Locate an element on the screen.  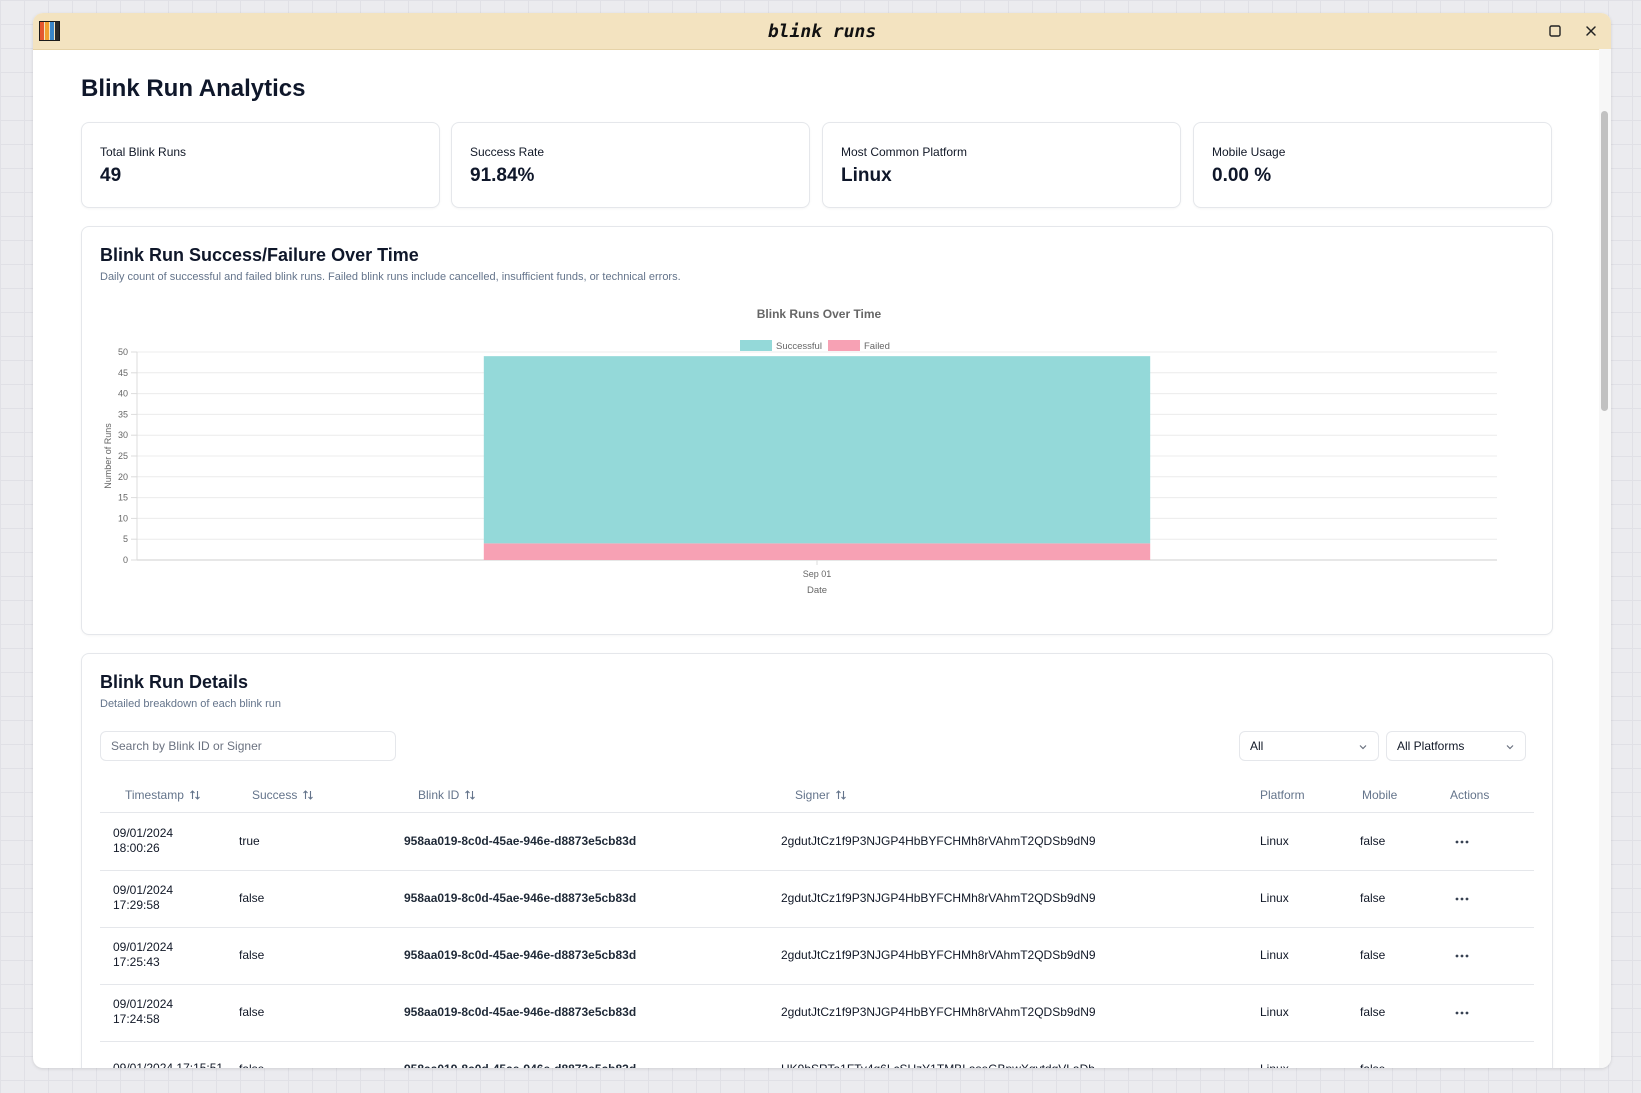
platform-filter-value: All Platforms is located at coordinates (1431, 746).